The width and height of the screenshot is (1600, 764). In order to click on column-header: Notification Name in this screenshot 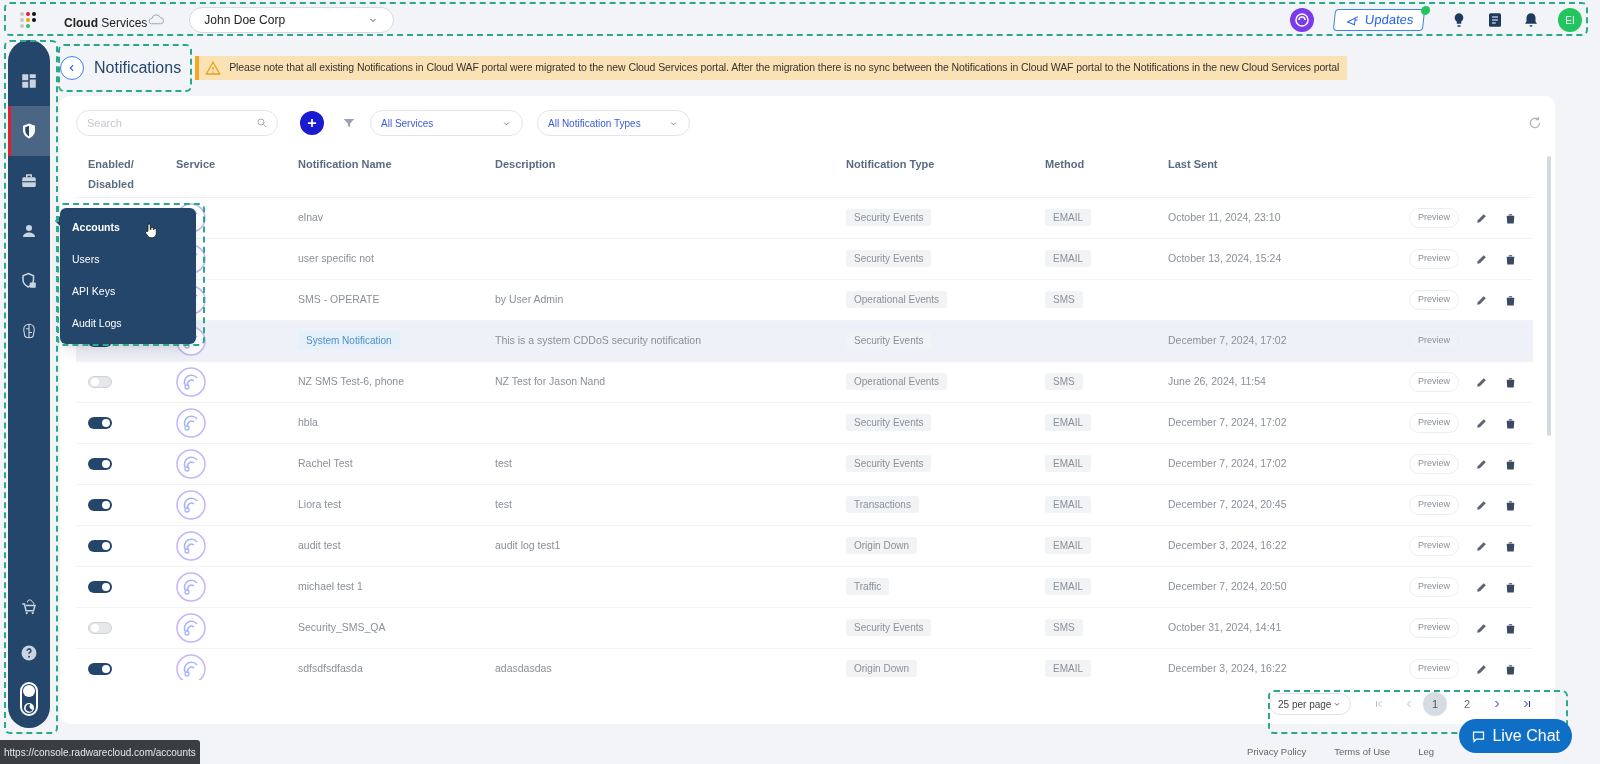, I will do `click(345, 164)`.